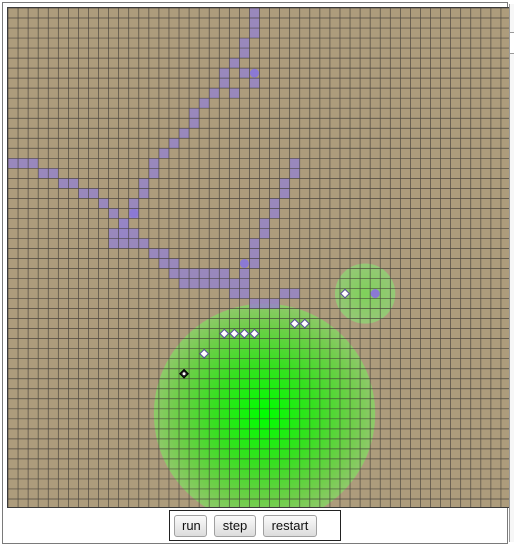 The width and height of the screenshot is (515, 547). I want to click on step-button: step, so click(235, 526).